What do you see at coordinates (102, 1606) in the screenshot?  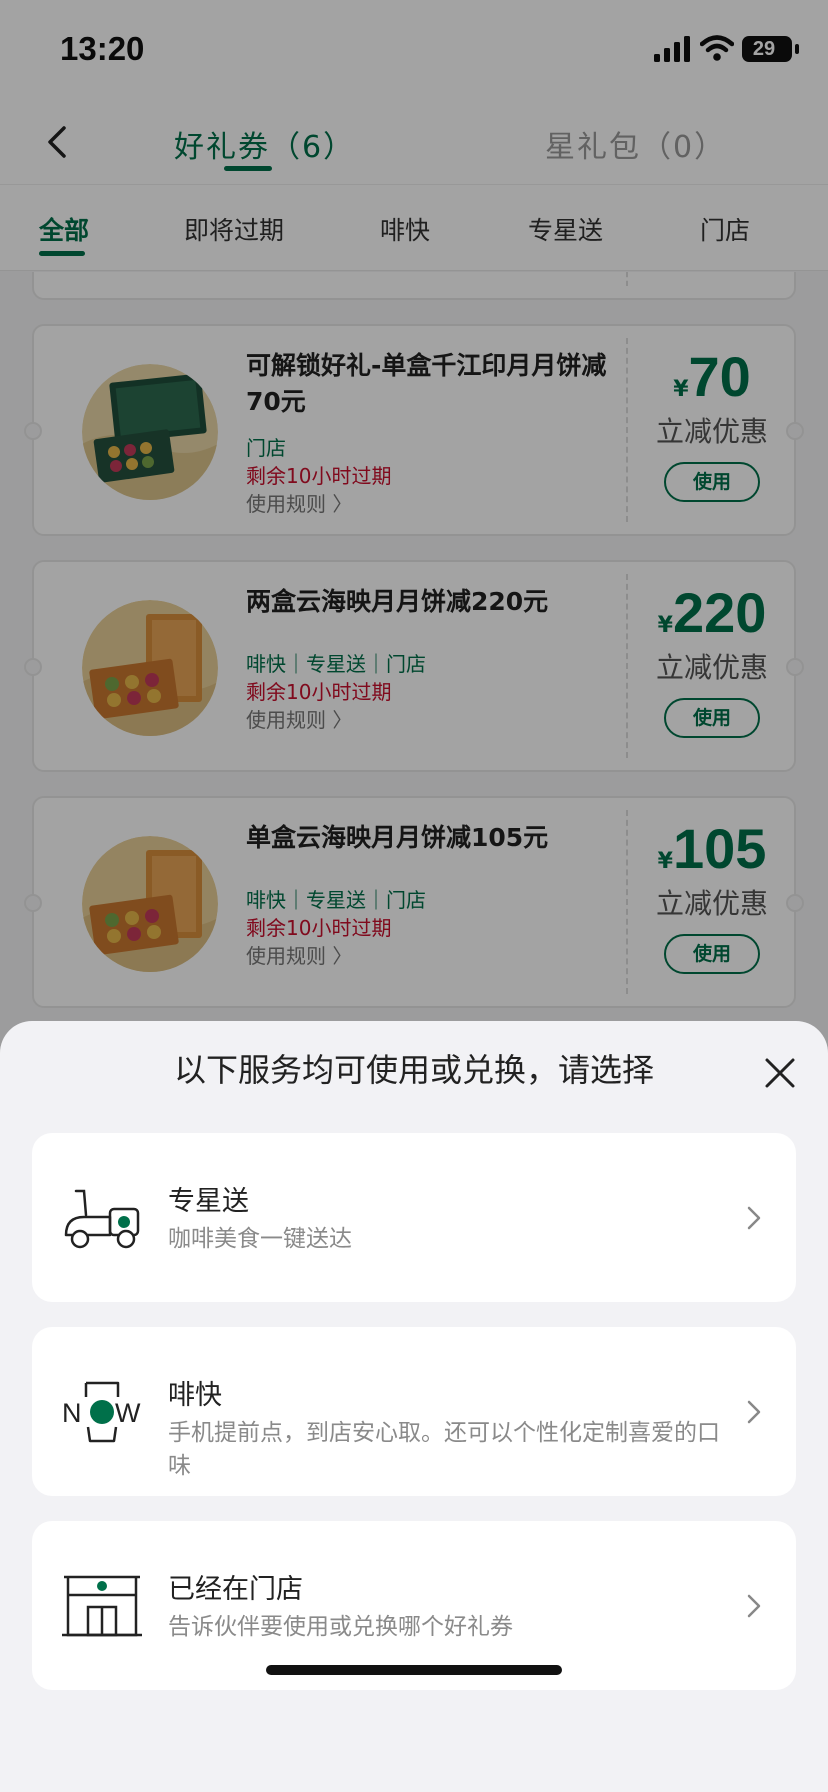 I see `store-icon` at bounding box center [102, 1606].